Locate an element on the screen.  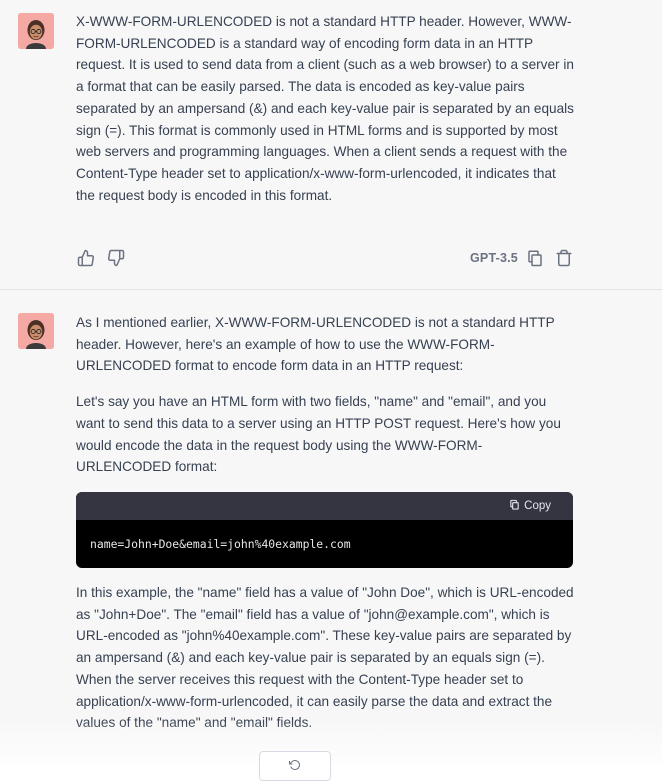
copy-code-label: Copy is located at coordinates (537, 506).